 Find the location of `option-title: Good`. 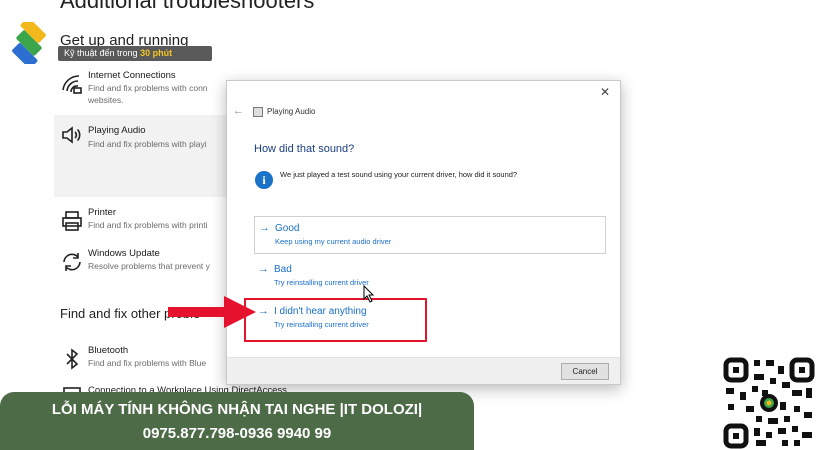

option-title: Good is located at coordinates (287, 228).